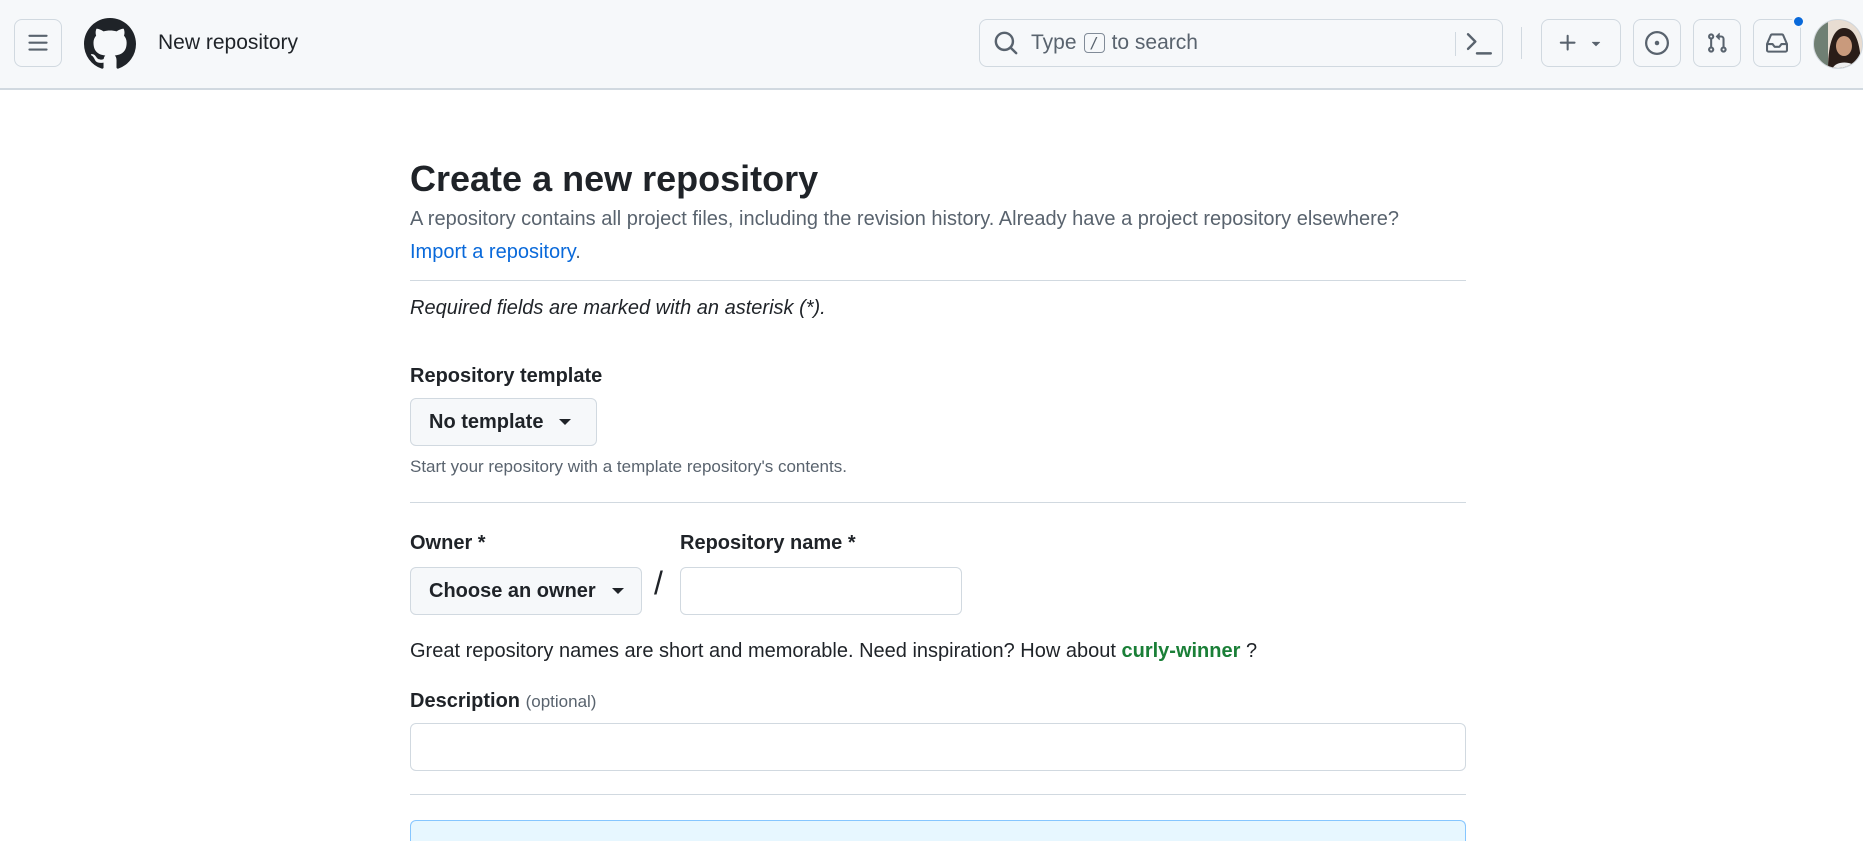  I want to click on avatar, so click(1838, 44).